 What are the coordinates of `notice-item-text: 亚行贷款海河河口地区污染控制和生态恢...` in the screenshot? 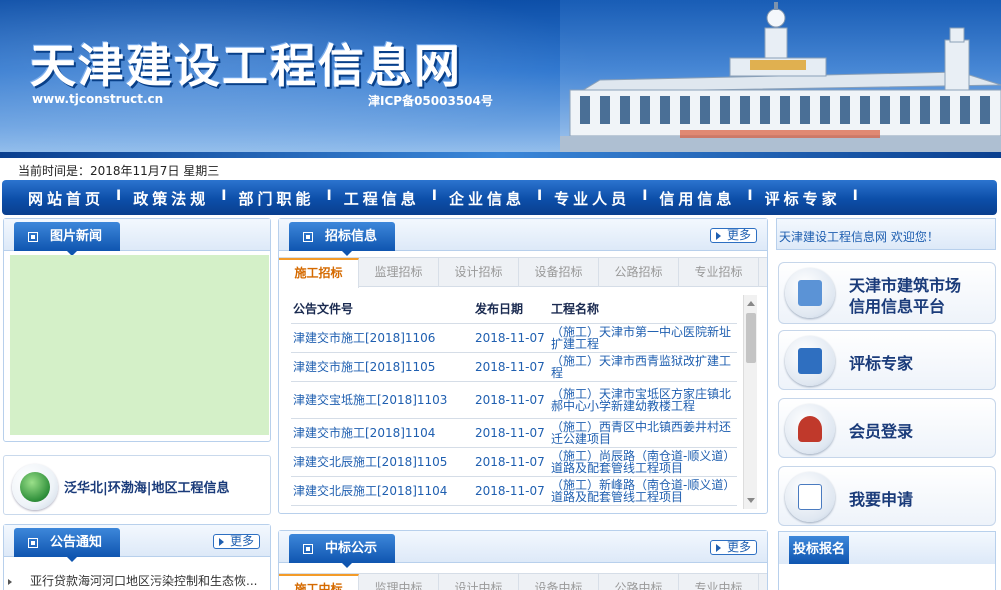 It's located at (144, 581).